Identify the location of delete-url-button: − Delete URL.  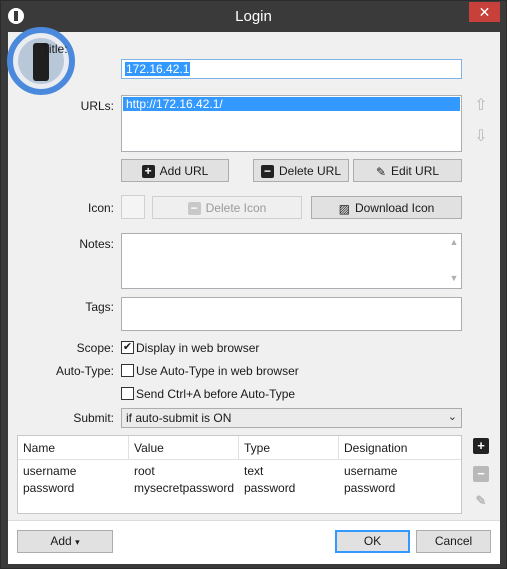
(301, 170).